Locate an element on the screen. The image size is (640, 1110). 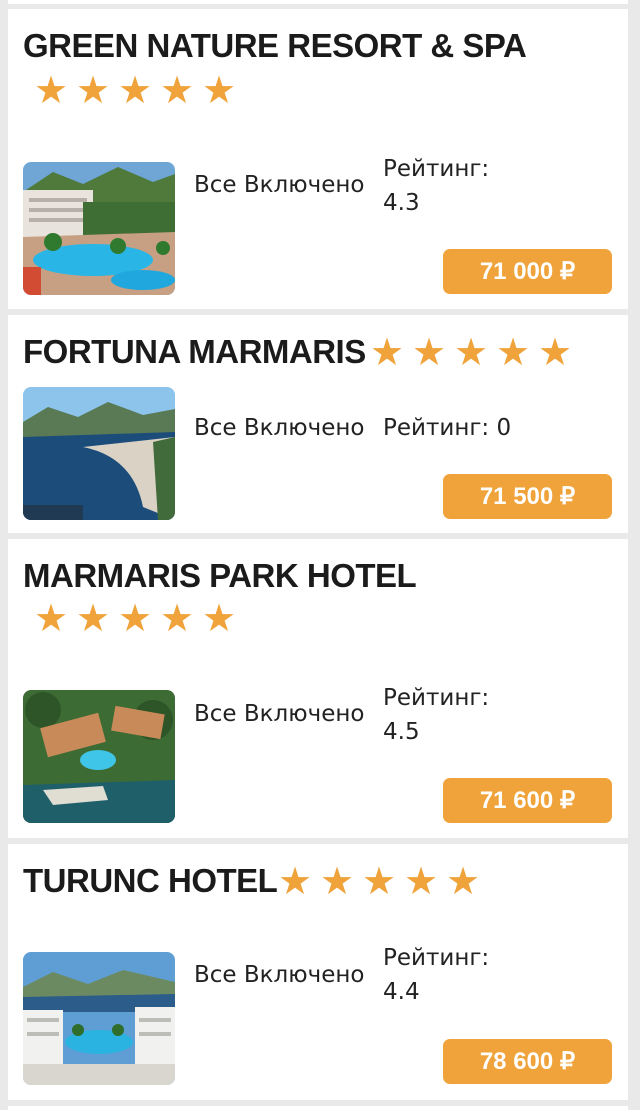
rating-value: 4.5 is located at coordinates (401, 732).